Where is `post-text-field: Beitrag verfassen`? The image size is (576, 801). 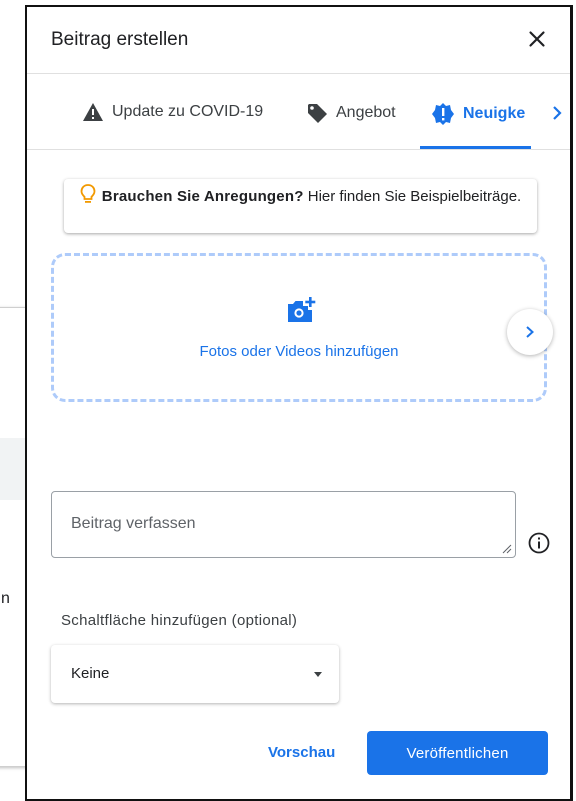 post-text-field: Beitrag verfassen is located at coordinates (283, 524).